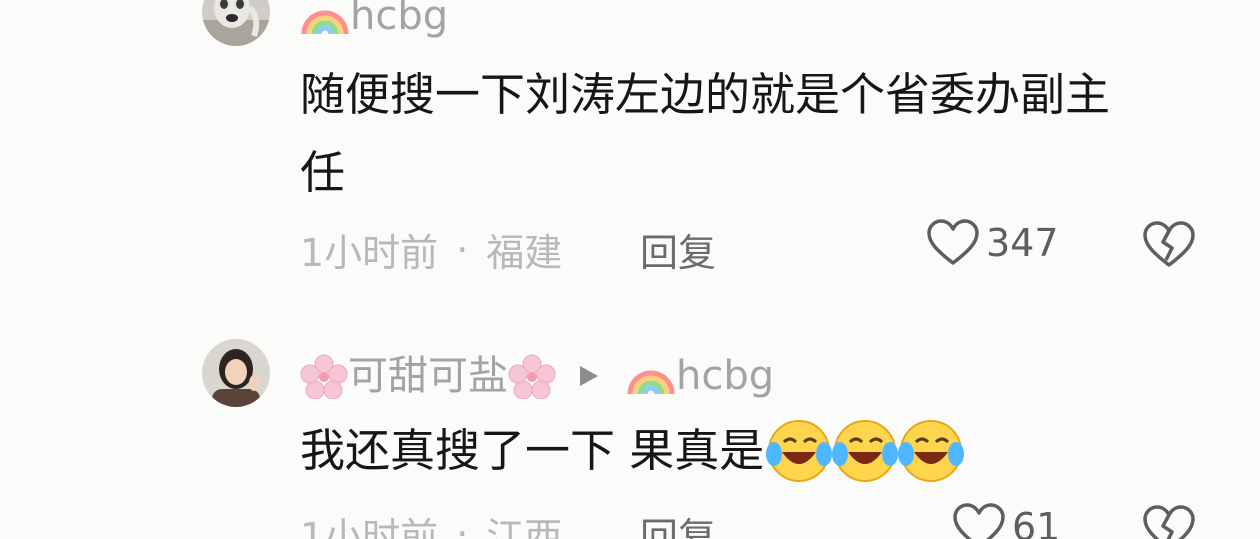 This screenshot has height=539, width=1260. Describe the element at coordinates (589, 376) in the screenshot. I see `play-arrow-icon` at that location.